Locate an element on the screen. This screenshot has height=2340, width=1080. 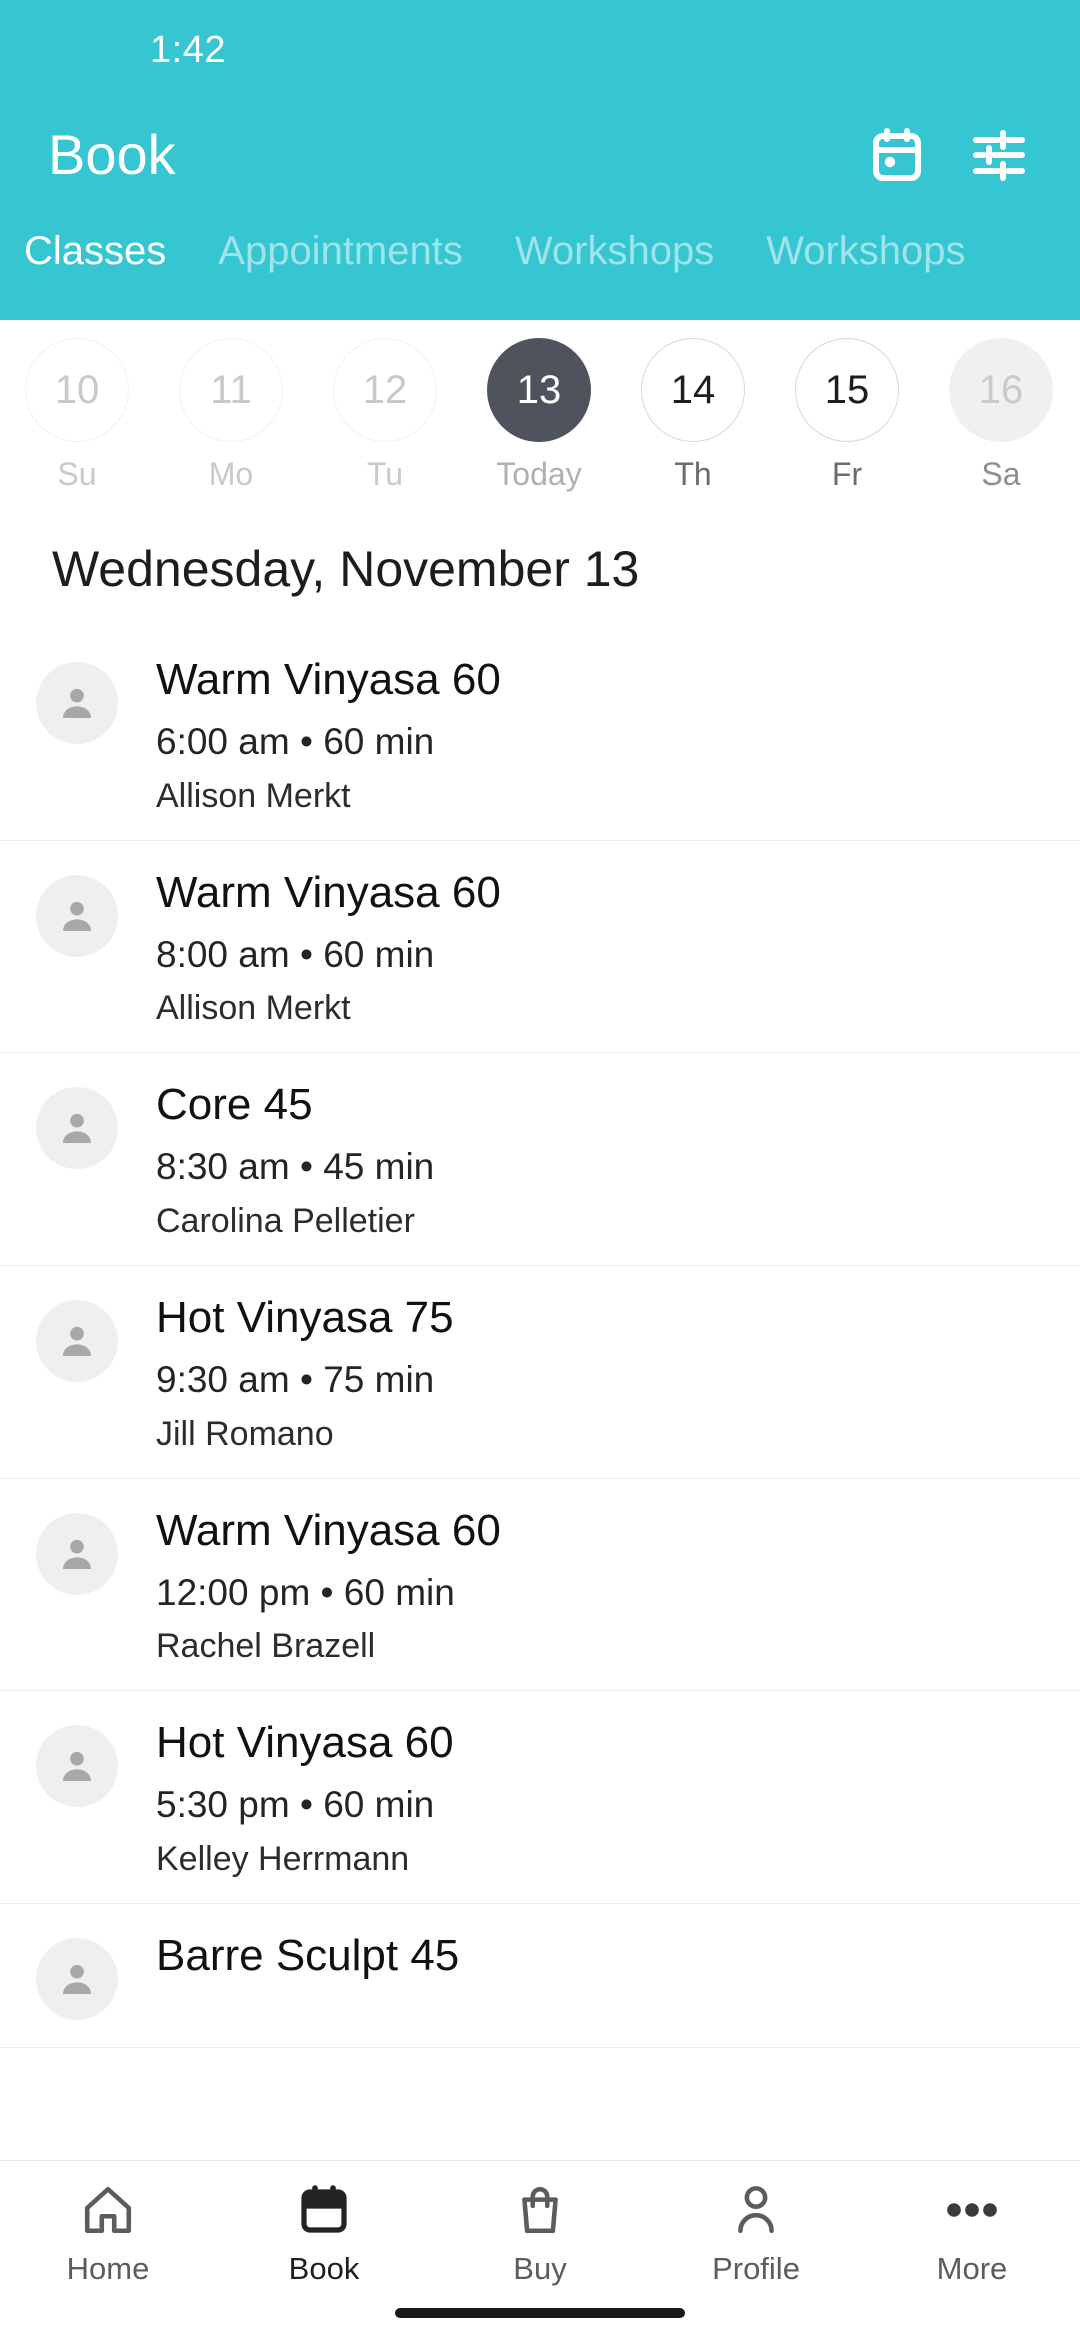
date-number: 12 is located at coordinates (385, 390).